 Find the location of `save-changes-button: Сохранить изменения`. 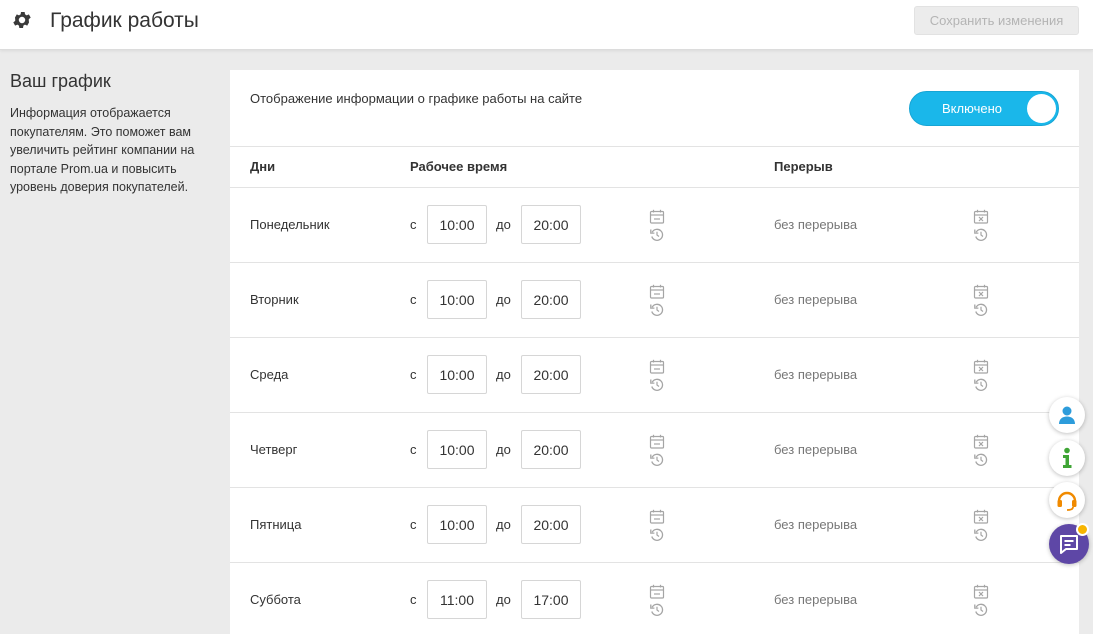

save-changes-button: Сохранить изменения is located at coordinates (996, 20).